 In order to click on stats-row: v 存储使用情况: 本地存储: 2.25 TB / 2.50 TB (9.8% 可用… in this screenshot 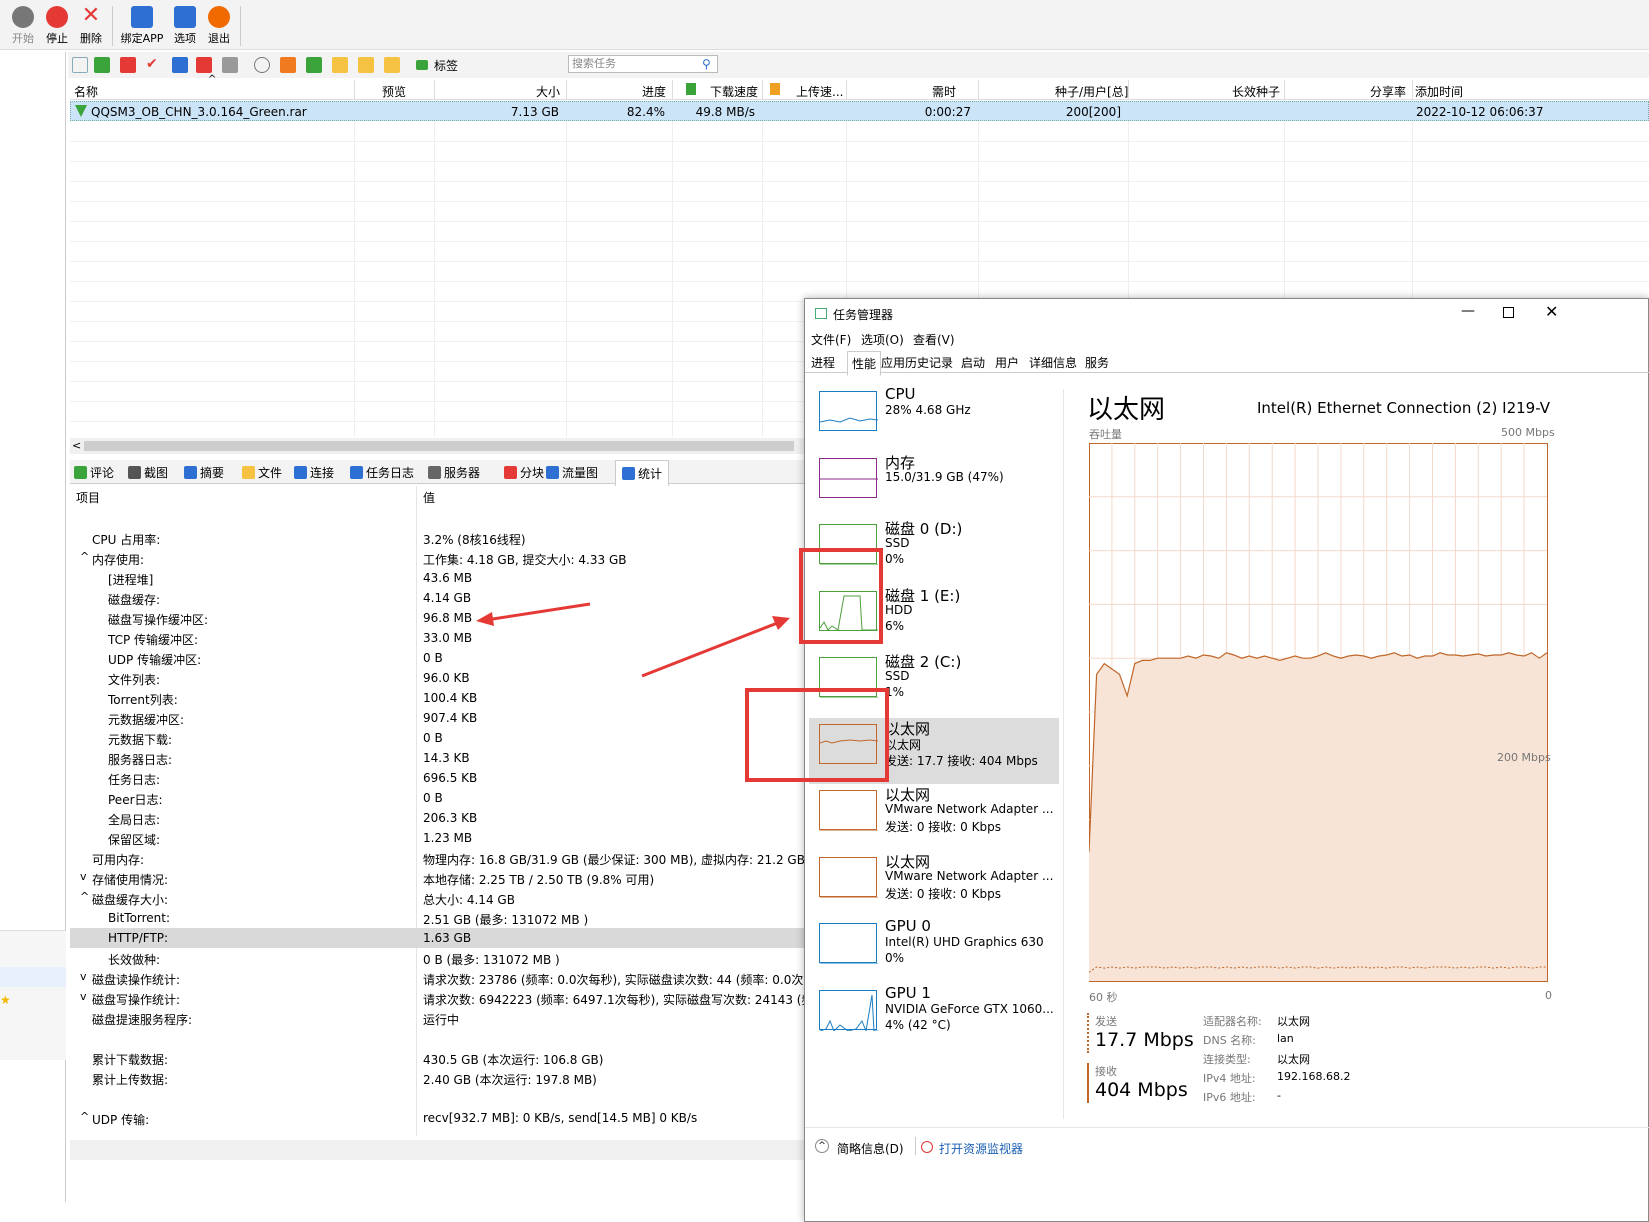, I will do `click(440, 878)`.